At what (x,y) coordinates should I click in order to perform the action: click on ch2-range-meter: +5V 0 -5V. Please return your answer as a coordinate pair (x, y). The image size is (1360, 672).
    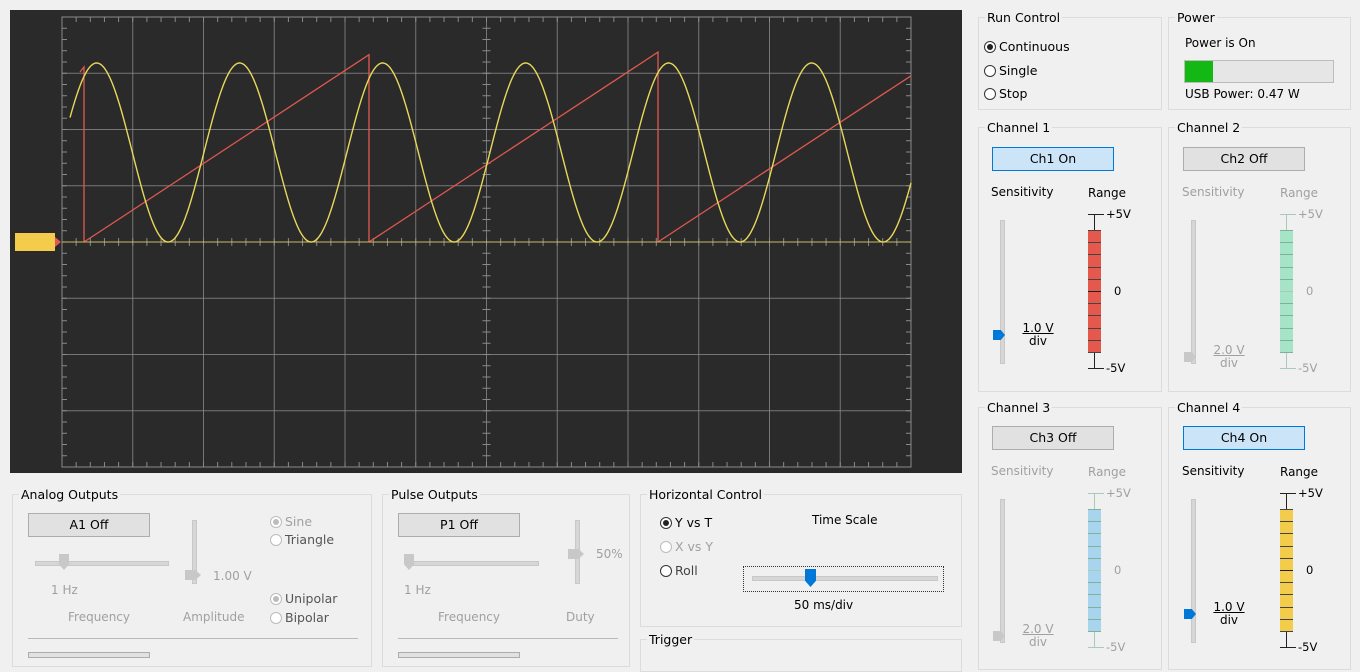
    Looking at the image, I should click on (1310, 291).